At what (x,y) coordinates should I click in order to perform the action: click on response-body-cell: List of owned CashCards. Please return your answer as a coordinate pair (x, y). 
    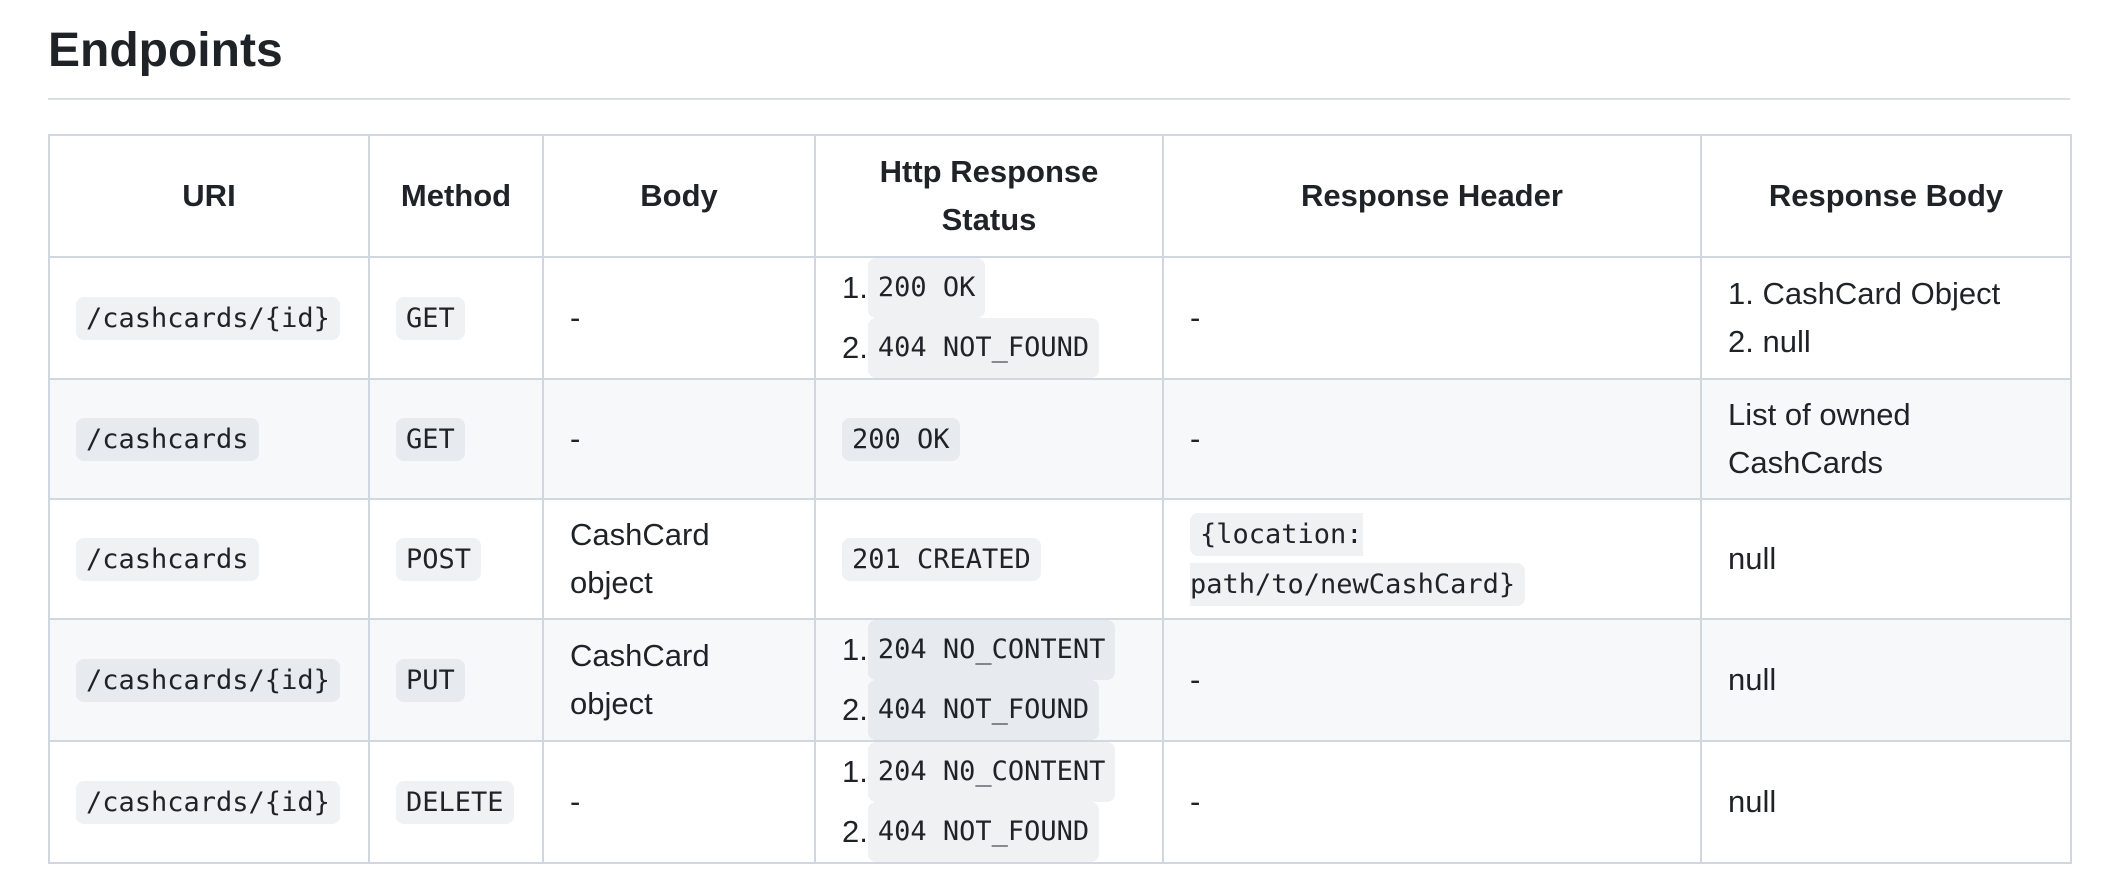
    Looking at the image, I should click on (1886, 439).